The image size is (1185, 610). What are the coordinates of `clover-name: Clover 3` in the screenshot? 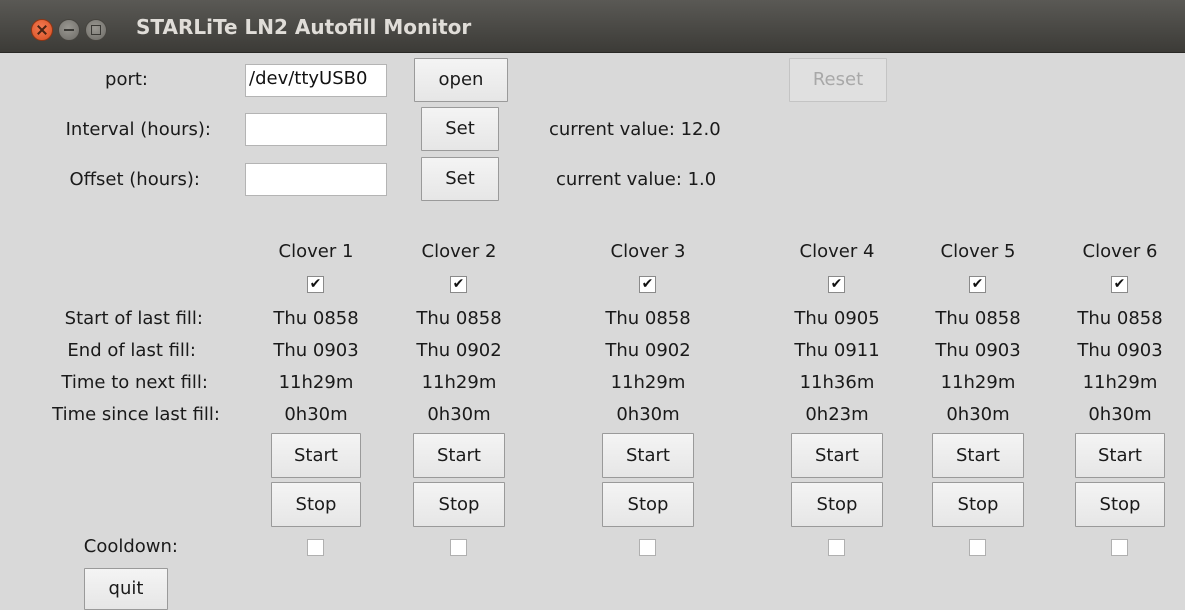 It's located at (648, 251).